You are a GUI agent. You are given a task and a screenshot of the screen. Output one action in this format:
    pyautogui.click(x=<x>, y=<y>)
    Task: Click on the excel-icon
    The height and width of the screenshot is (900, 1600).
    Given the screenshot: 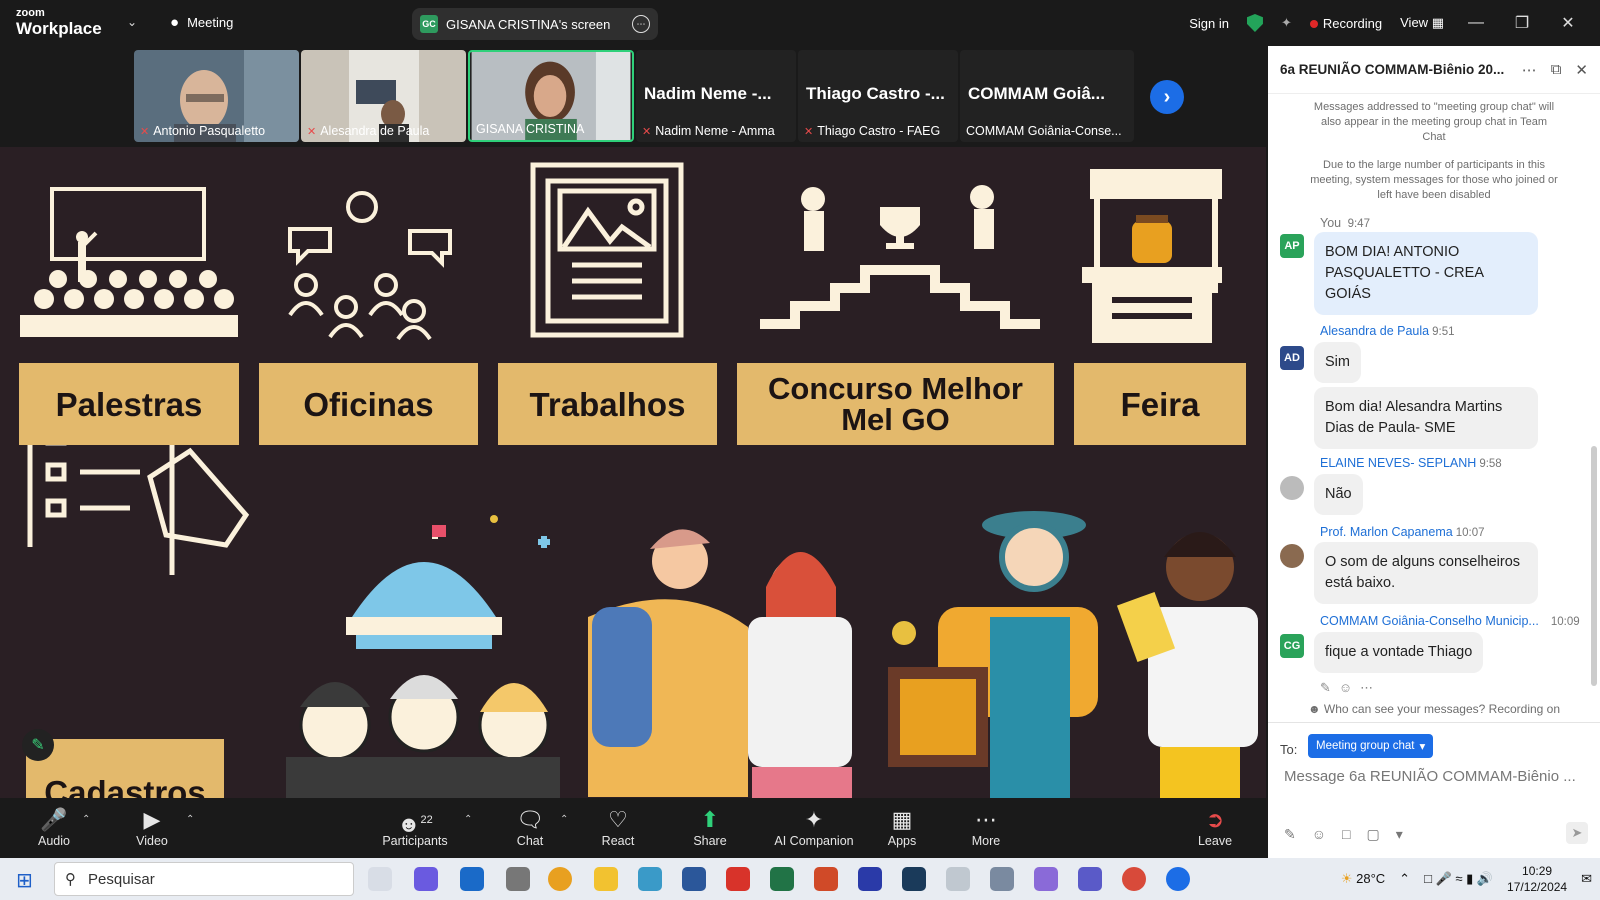 What is the action you would take?
    pyautogui.click(x=782, y=879)
    